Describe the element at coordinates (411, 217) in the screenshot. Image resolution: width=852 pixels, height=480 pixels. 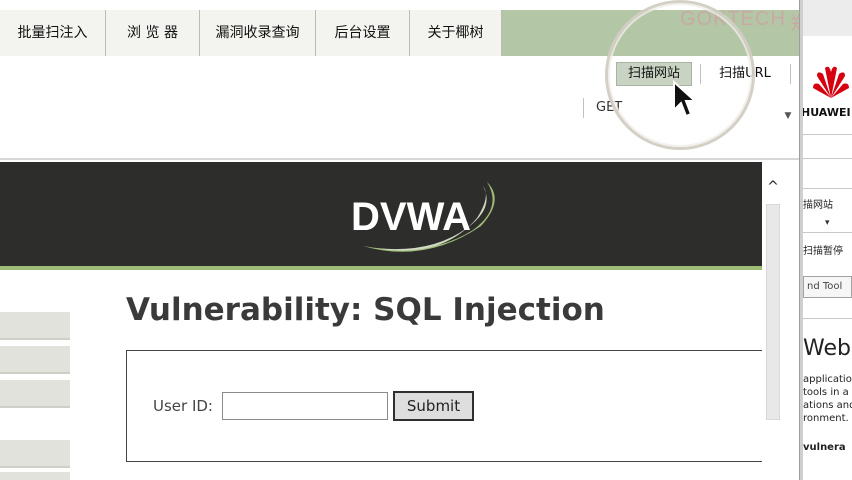
I see `logo-text: DVWA` at that location.